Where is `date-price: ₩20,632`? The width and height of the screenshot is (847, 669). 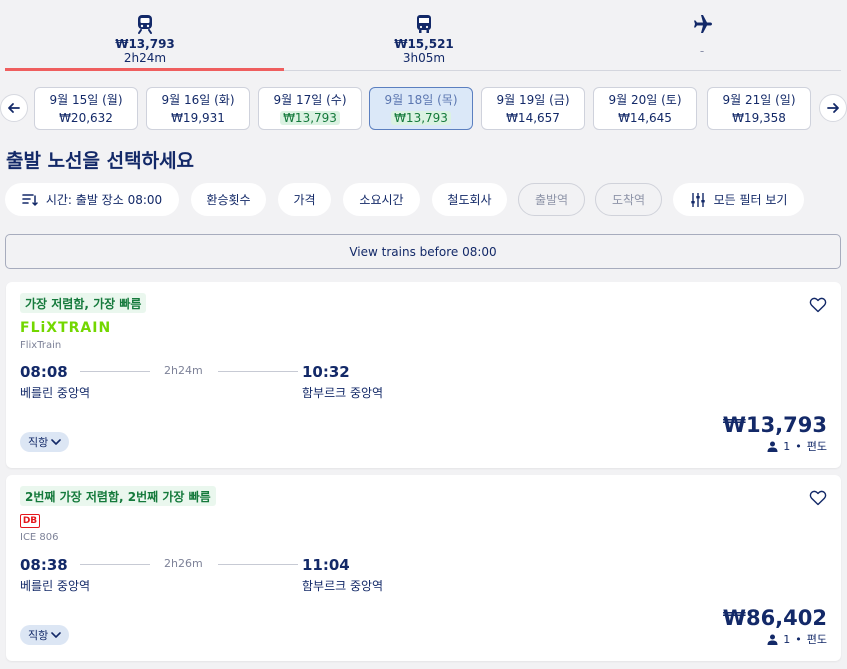 date-price: ₩20,632 is located at coordinates (86, 118).